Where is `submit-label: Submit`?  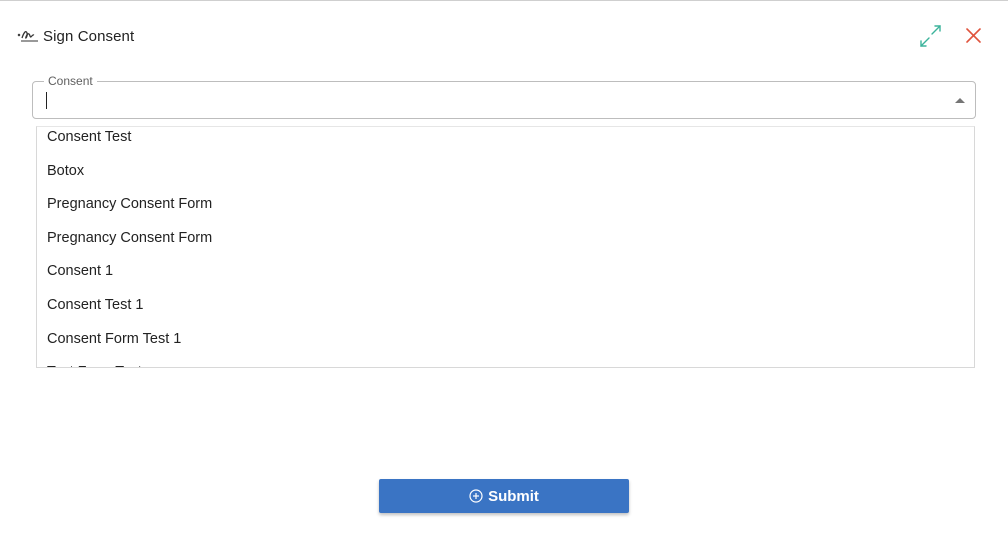
submit-label: Submit is located at coordinates (513, 496).